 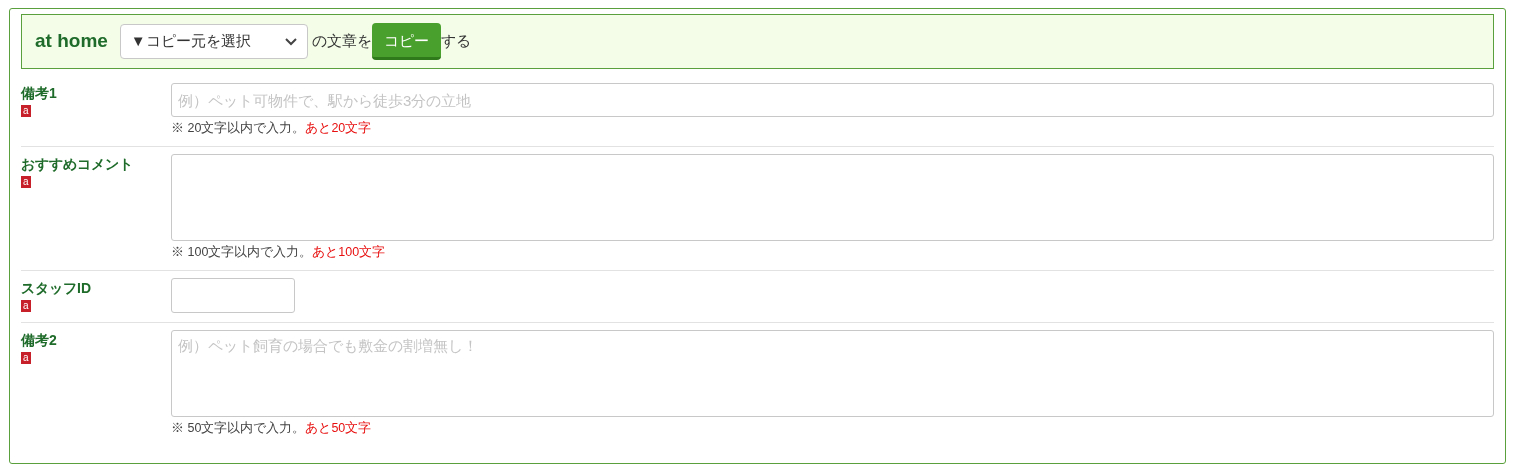 What do you see at coordinates (77, 164) in the screenshot?
I see `field-label: おすすめコメント` at bounding box center [77, 164].